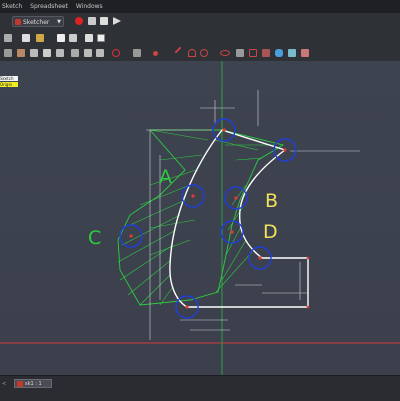  What do you see at coordinates (192, 53) in the screenshot?
I see `arc-icon` at bounding box center [192, 53].